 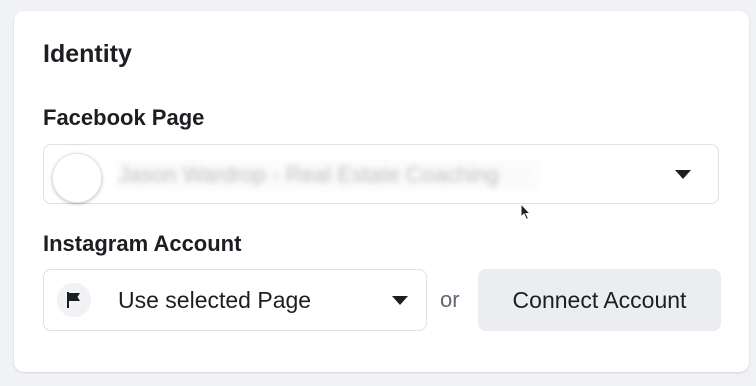 What do you see at coordinates (142, 243) in the screenshot?
I see `instagram-account-label: Instagram Account` at bounding box center [142, 243].